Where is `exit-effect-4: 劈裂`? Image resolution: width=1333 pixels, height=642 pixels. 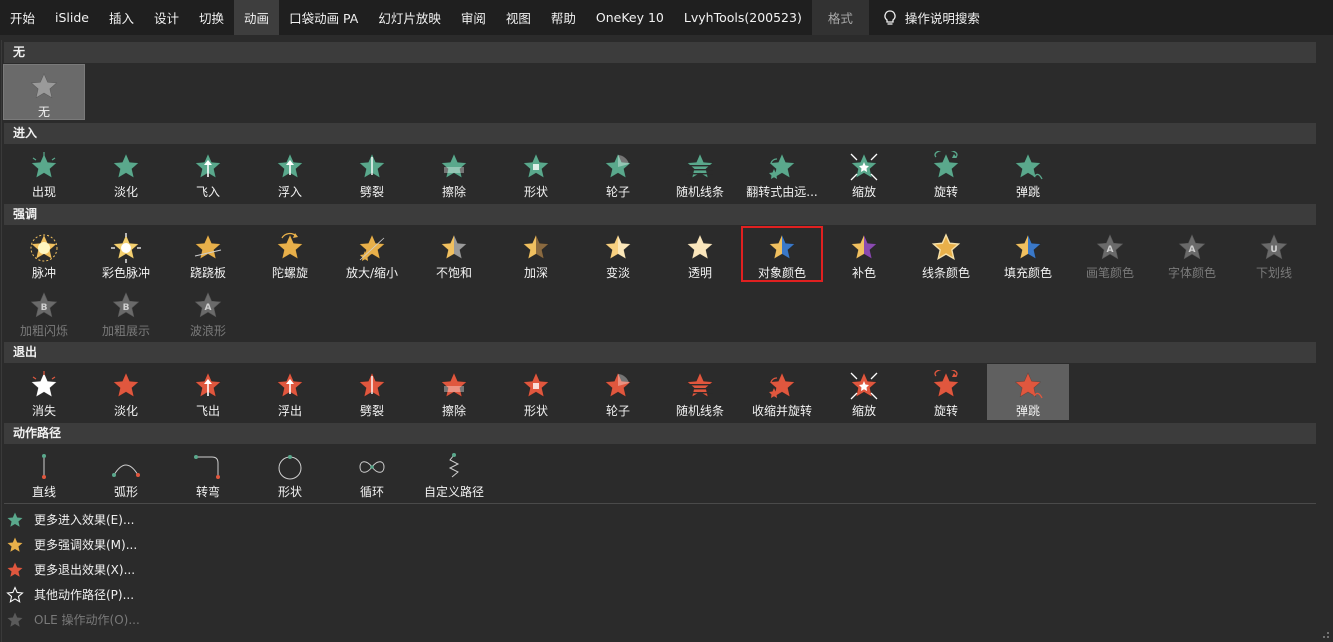 exit-effect-4: 劈裂 is located at coordinates (372, 392).